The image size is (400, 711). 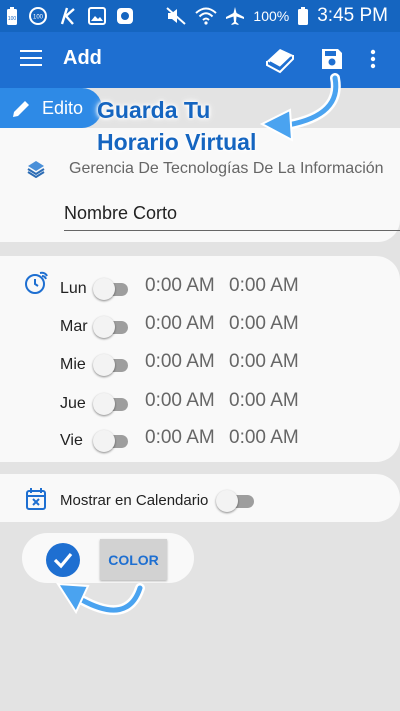 What do you see at coordinates (176, 126) in the screenshot?
I see `tutorial-callout: Guarda Tu Horario Virtual` at bounding box center [176, 126].